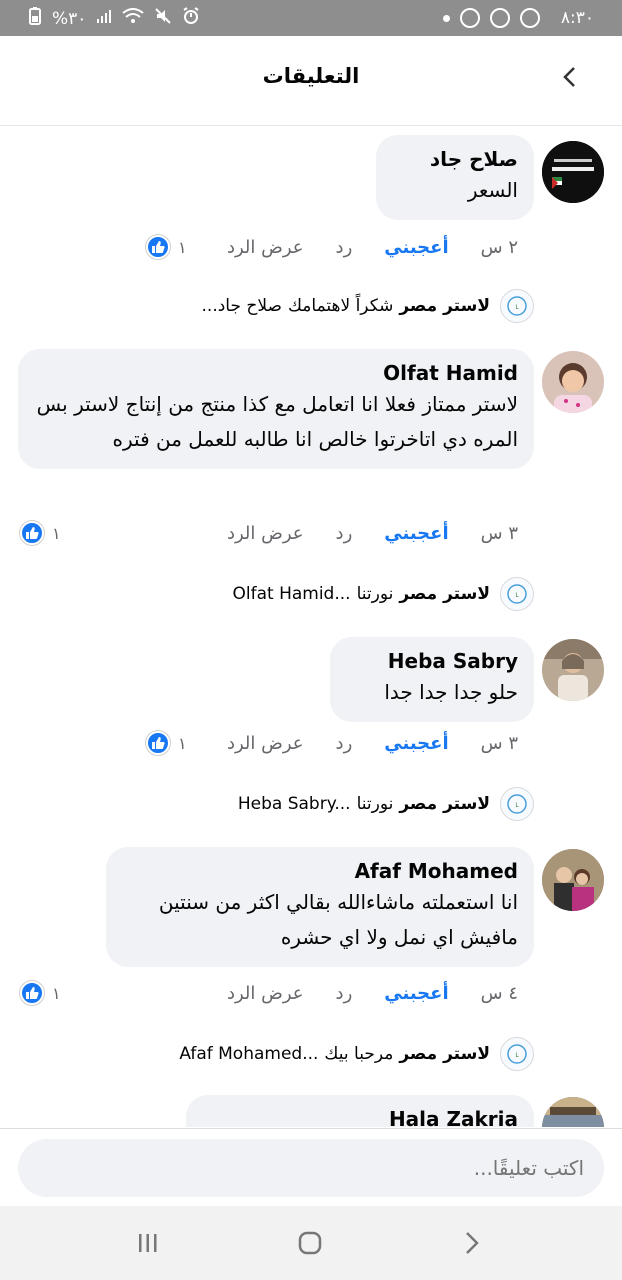  I want to click on comment-composer, so click(311, 1167).